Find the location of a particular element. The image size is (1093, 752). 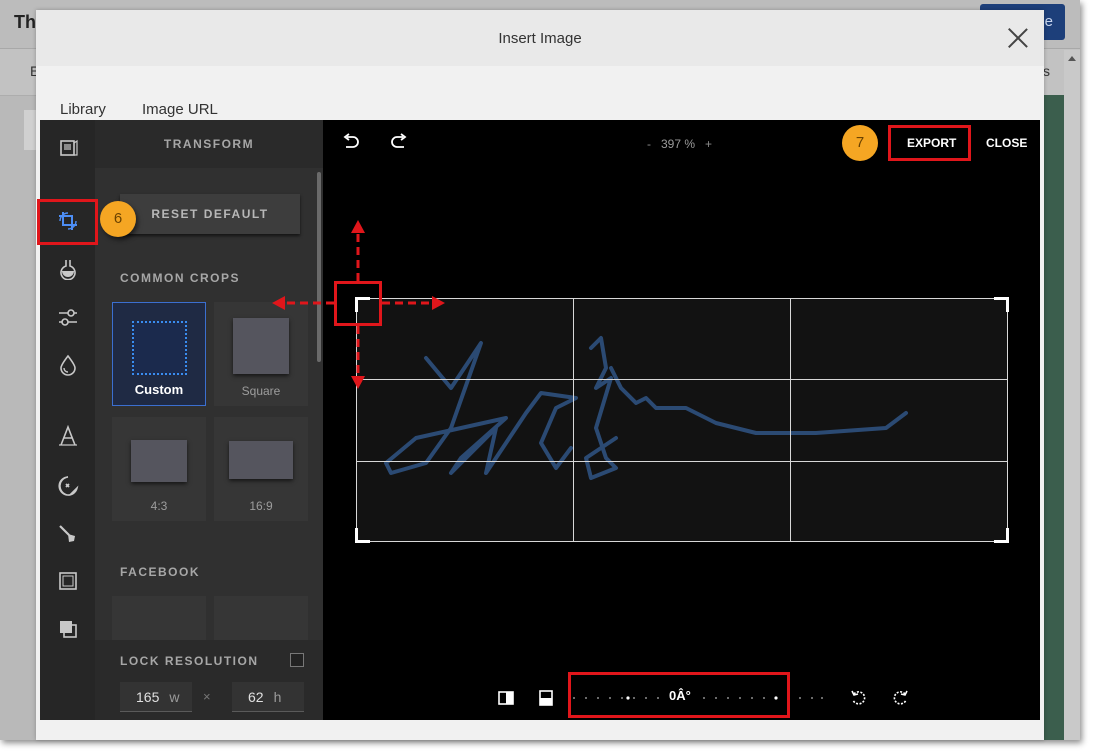

lock-resolution-area: LOCK RESOLUTION 165 w × 62 h is located at coordinates (209, 680).